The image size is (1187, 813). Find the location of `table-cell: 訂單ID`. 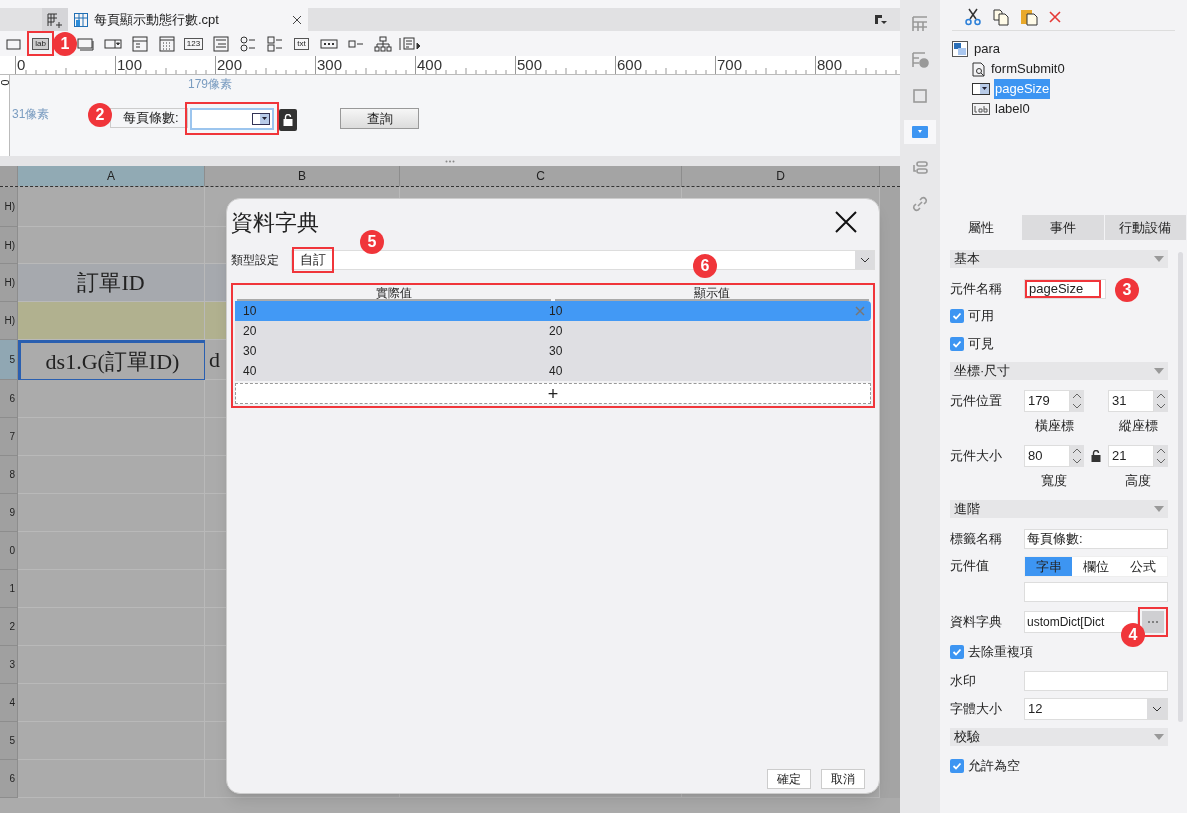

table-cell: 訂單ID is located at coordinates (111, 283).